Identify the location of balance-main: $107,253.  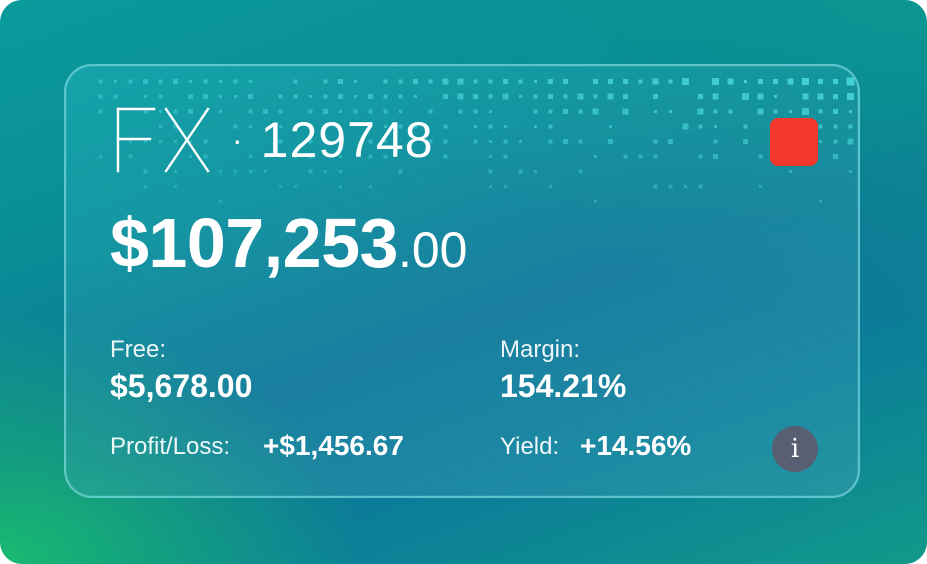
(254, 243).